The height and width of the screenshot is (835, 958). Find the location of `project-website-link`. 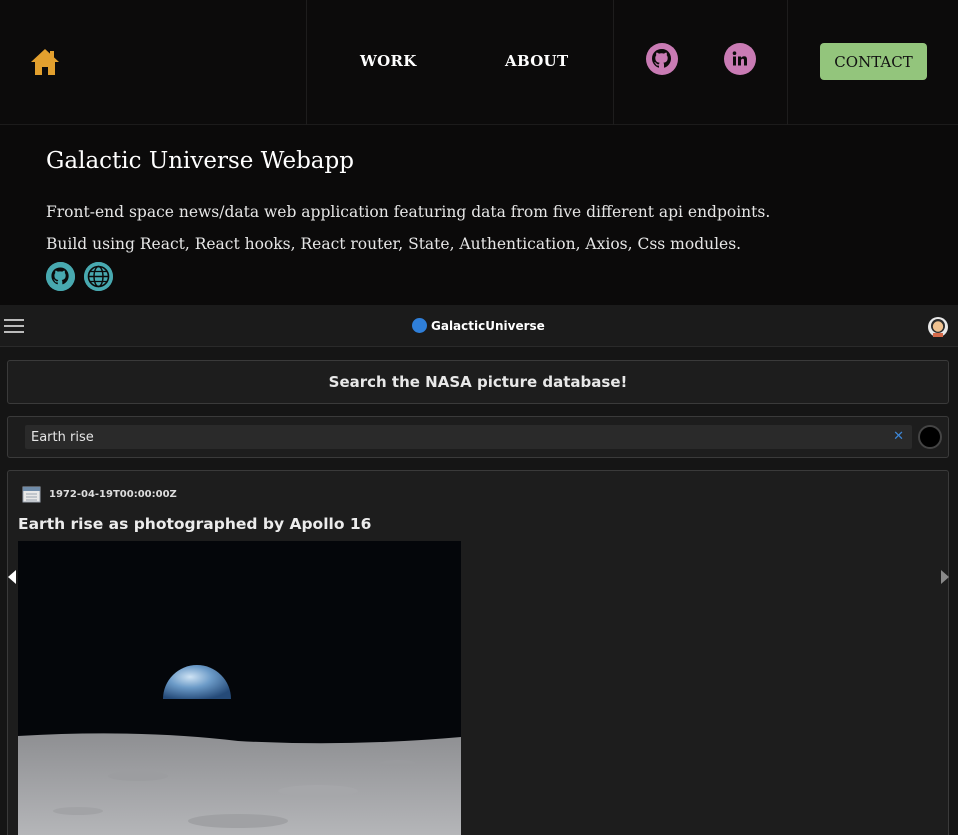

project-website-link is located at coordinates (98, 276).